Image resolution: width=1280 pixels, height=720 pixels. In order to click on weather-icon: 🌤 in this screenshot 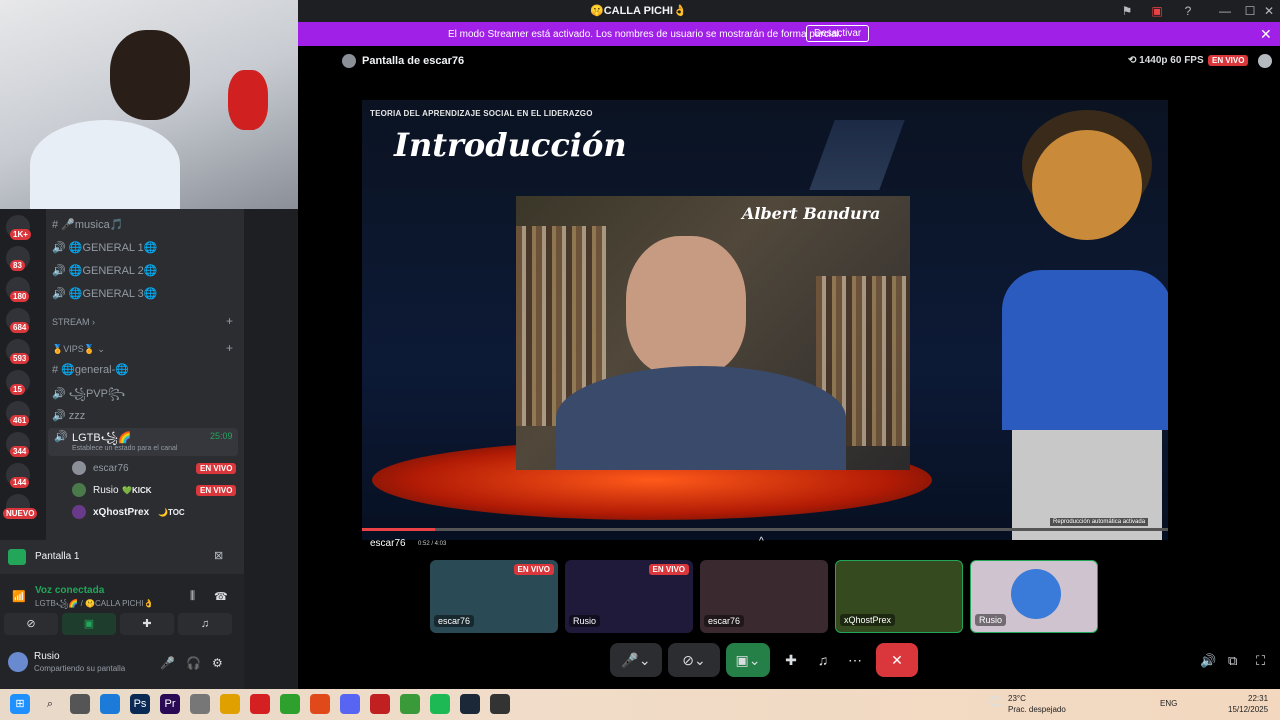, I will do `click(996, 701)`.